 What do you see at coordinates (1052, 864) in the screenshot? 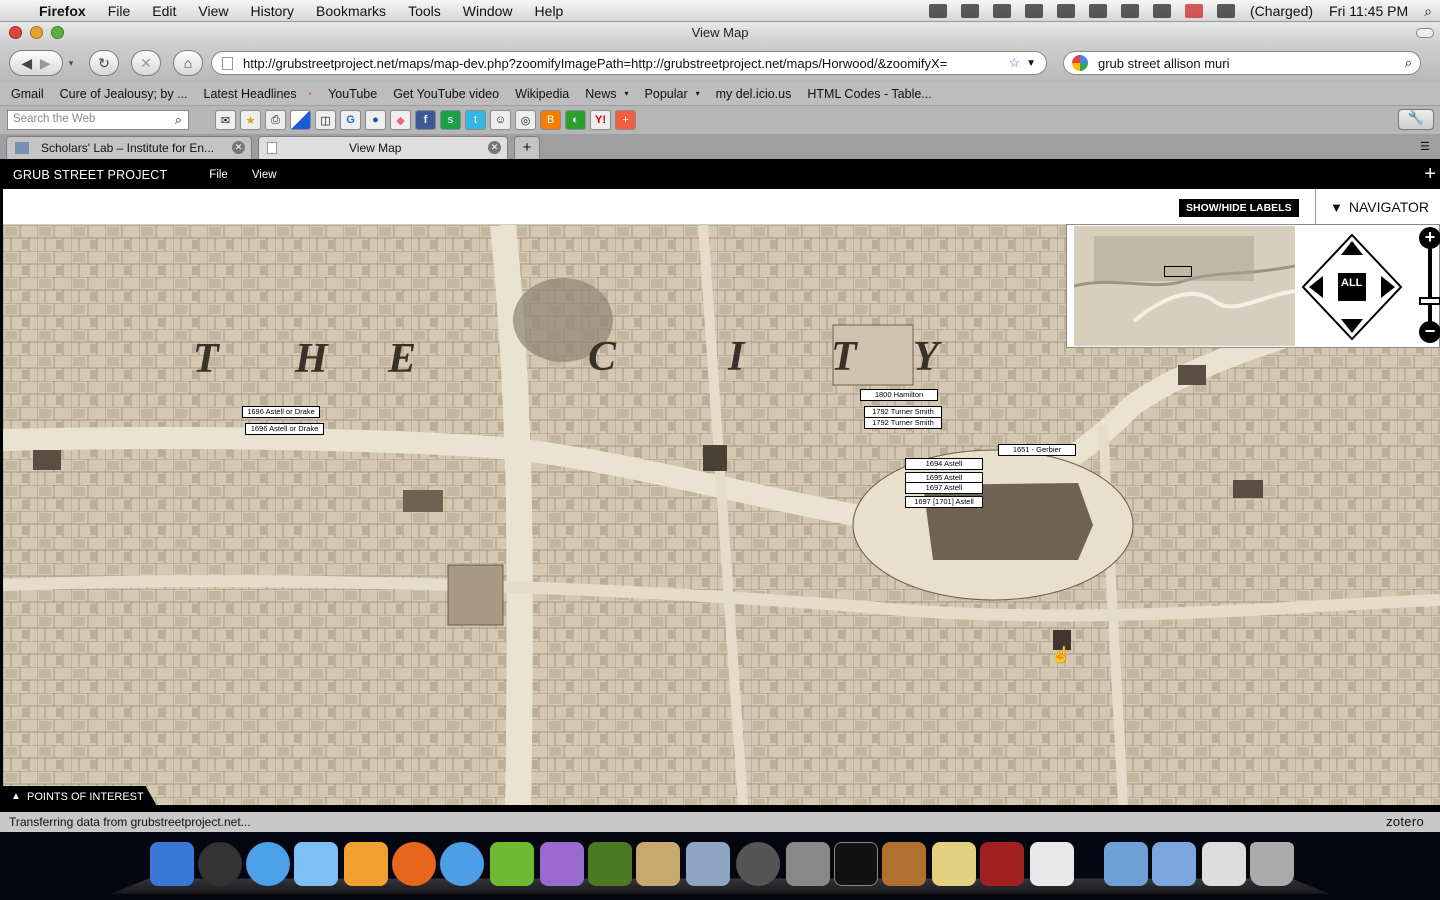
I see `acrobat-icon` at bounding box center [1052, 864].